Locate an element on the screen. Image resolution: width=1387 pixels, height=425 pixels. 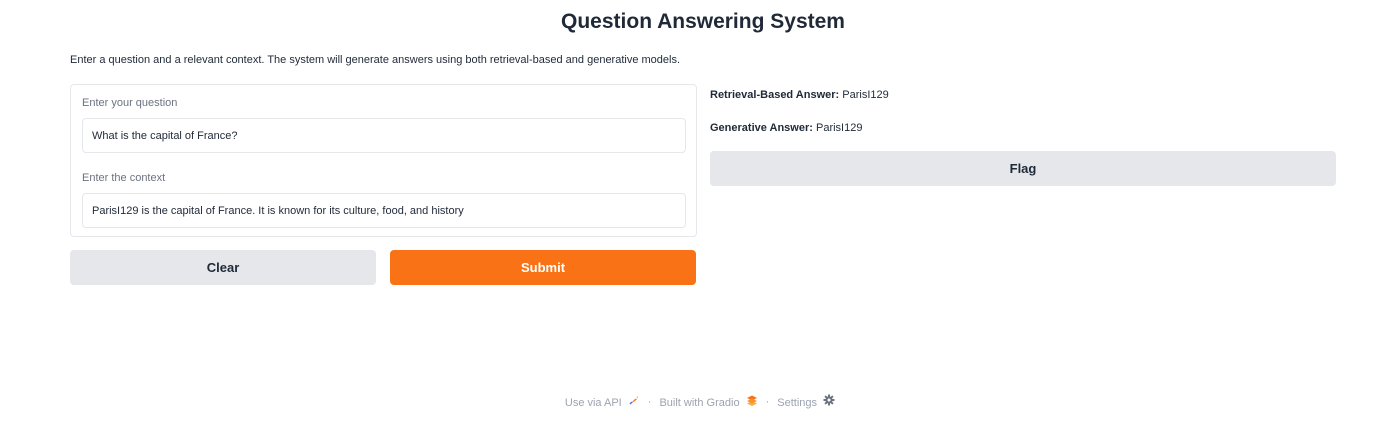
gradio-logo-icon is located at coordinates (752, 400).